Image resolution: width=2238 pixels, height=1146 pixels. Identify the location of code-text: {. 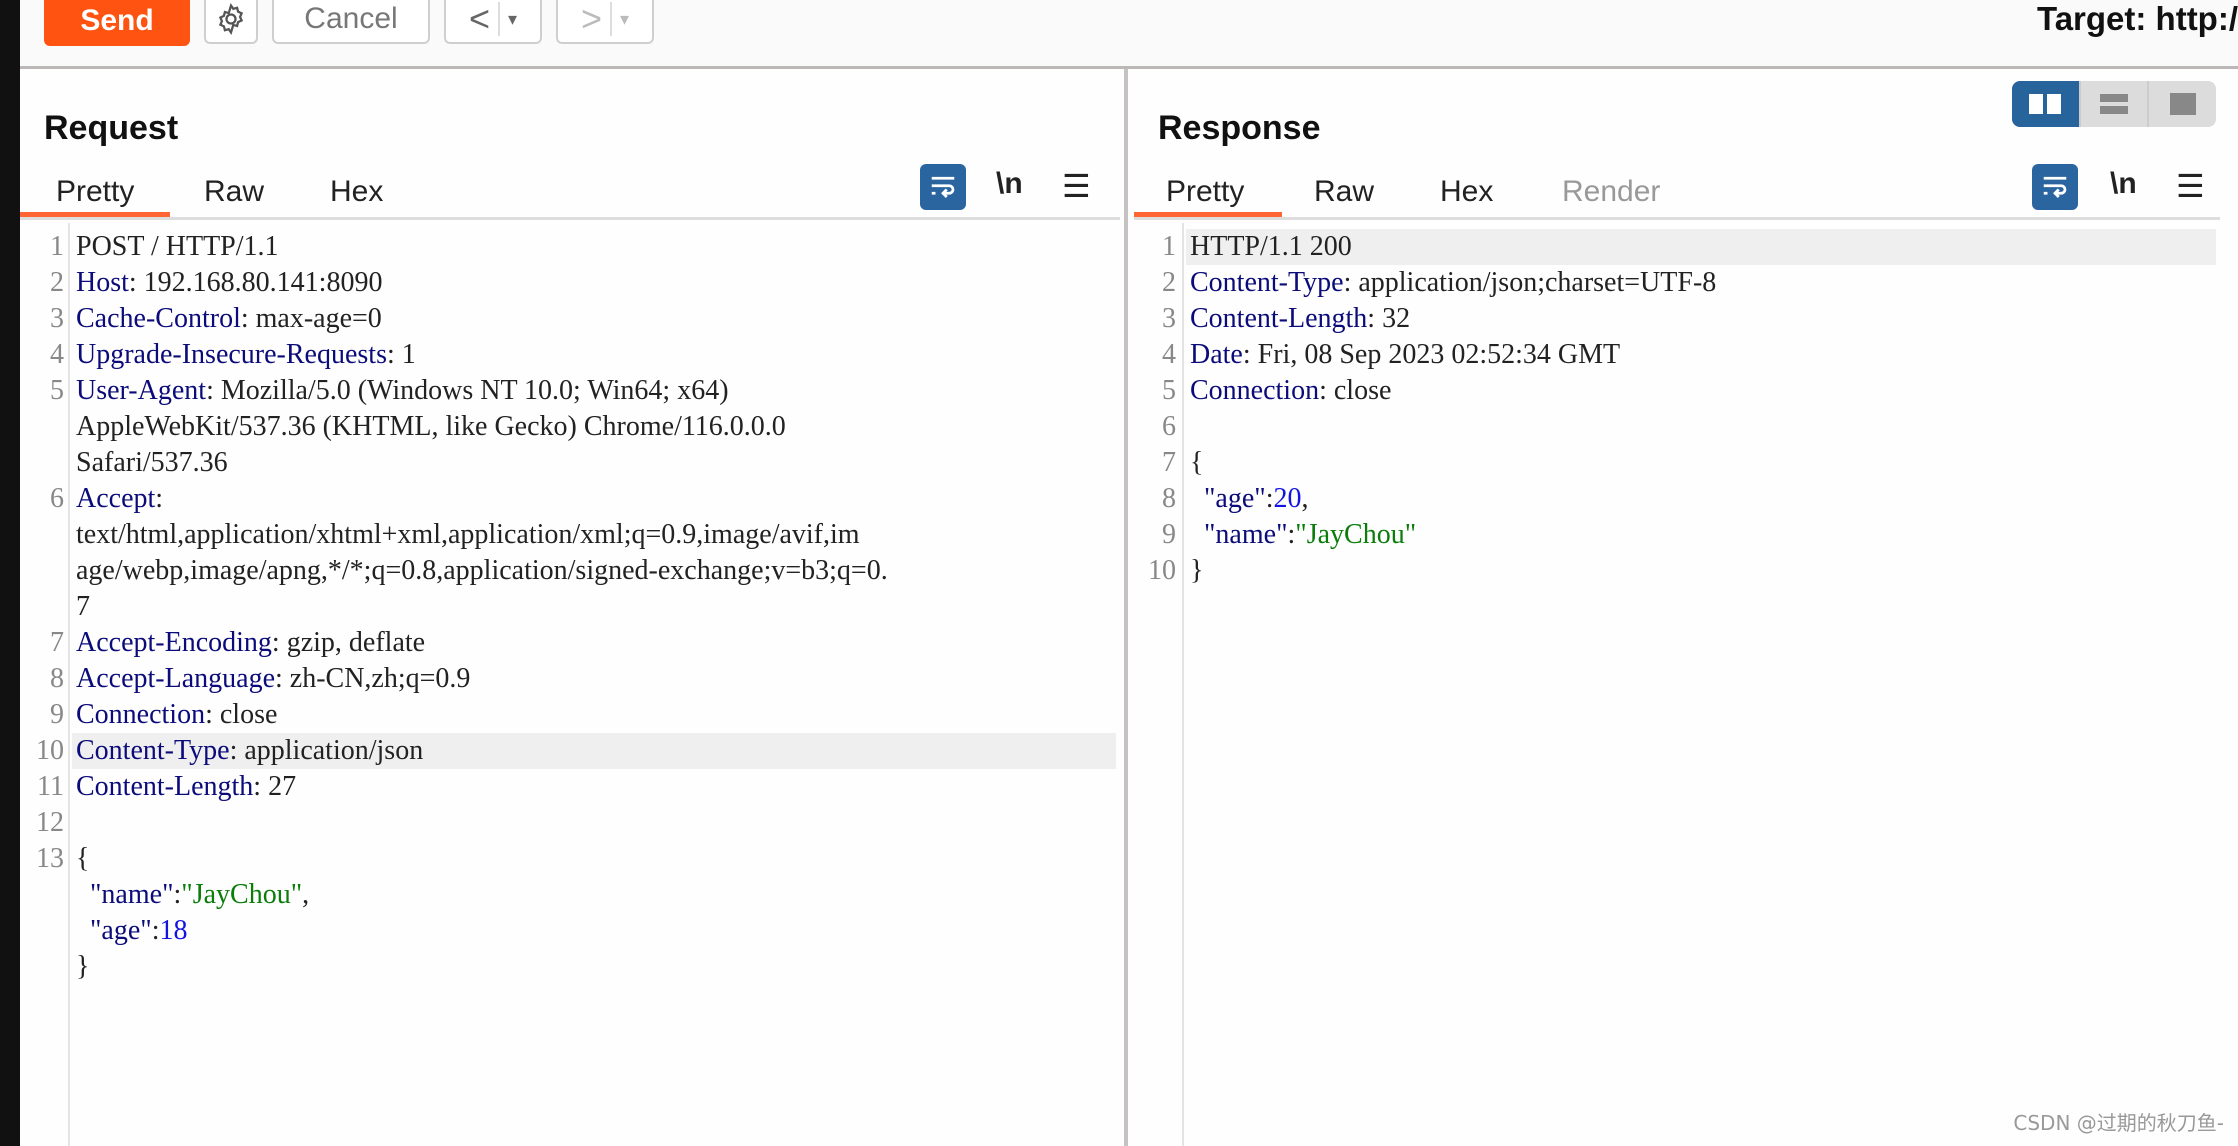
(83, 858).